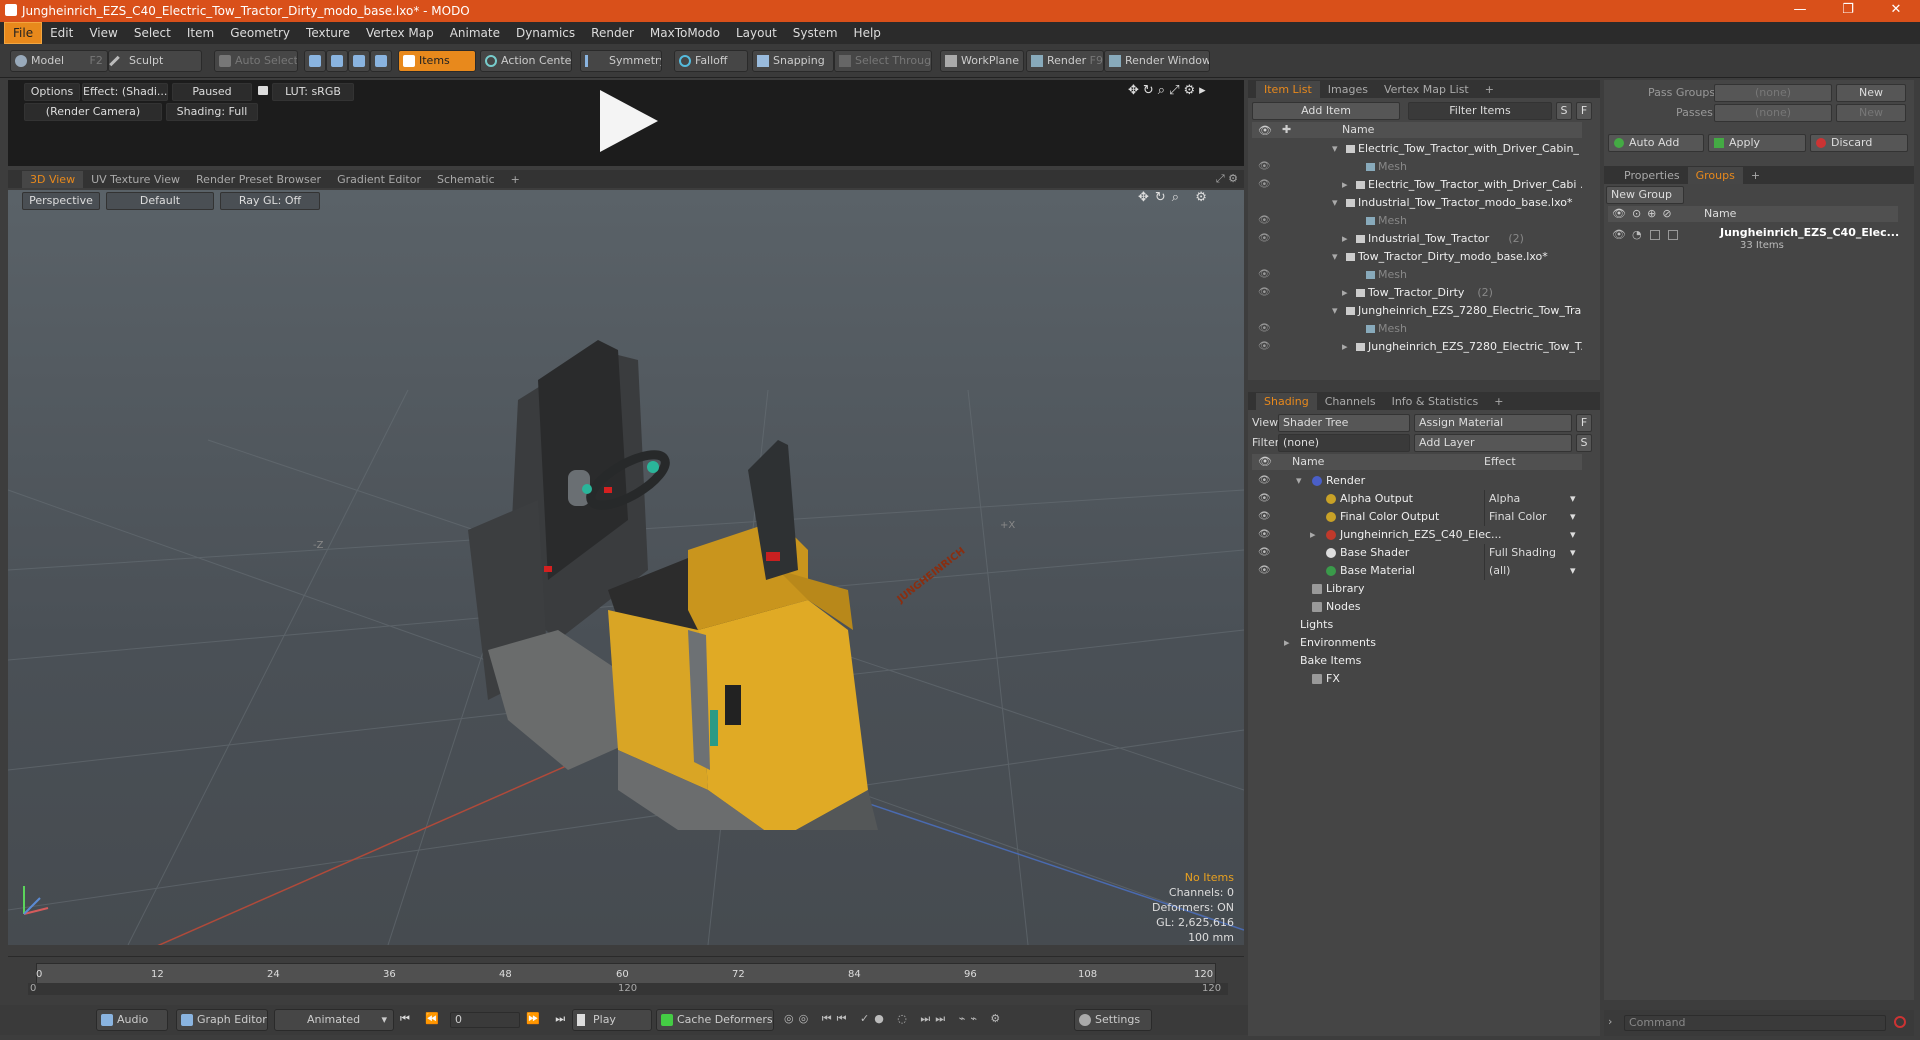 The width and height of the screenshot is (1920, 1040). What do you see at coordinates (1757, 143) in the screenshot?
I see `apply-button: Apply` at bounding box center [1757, 143].